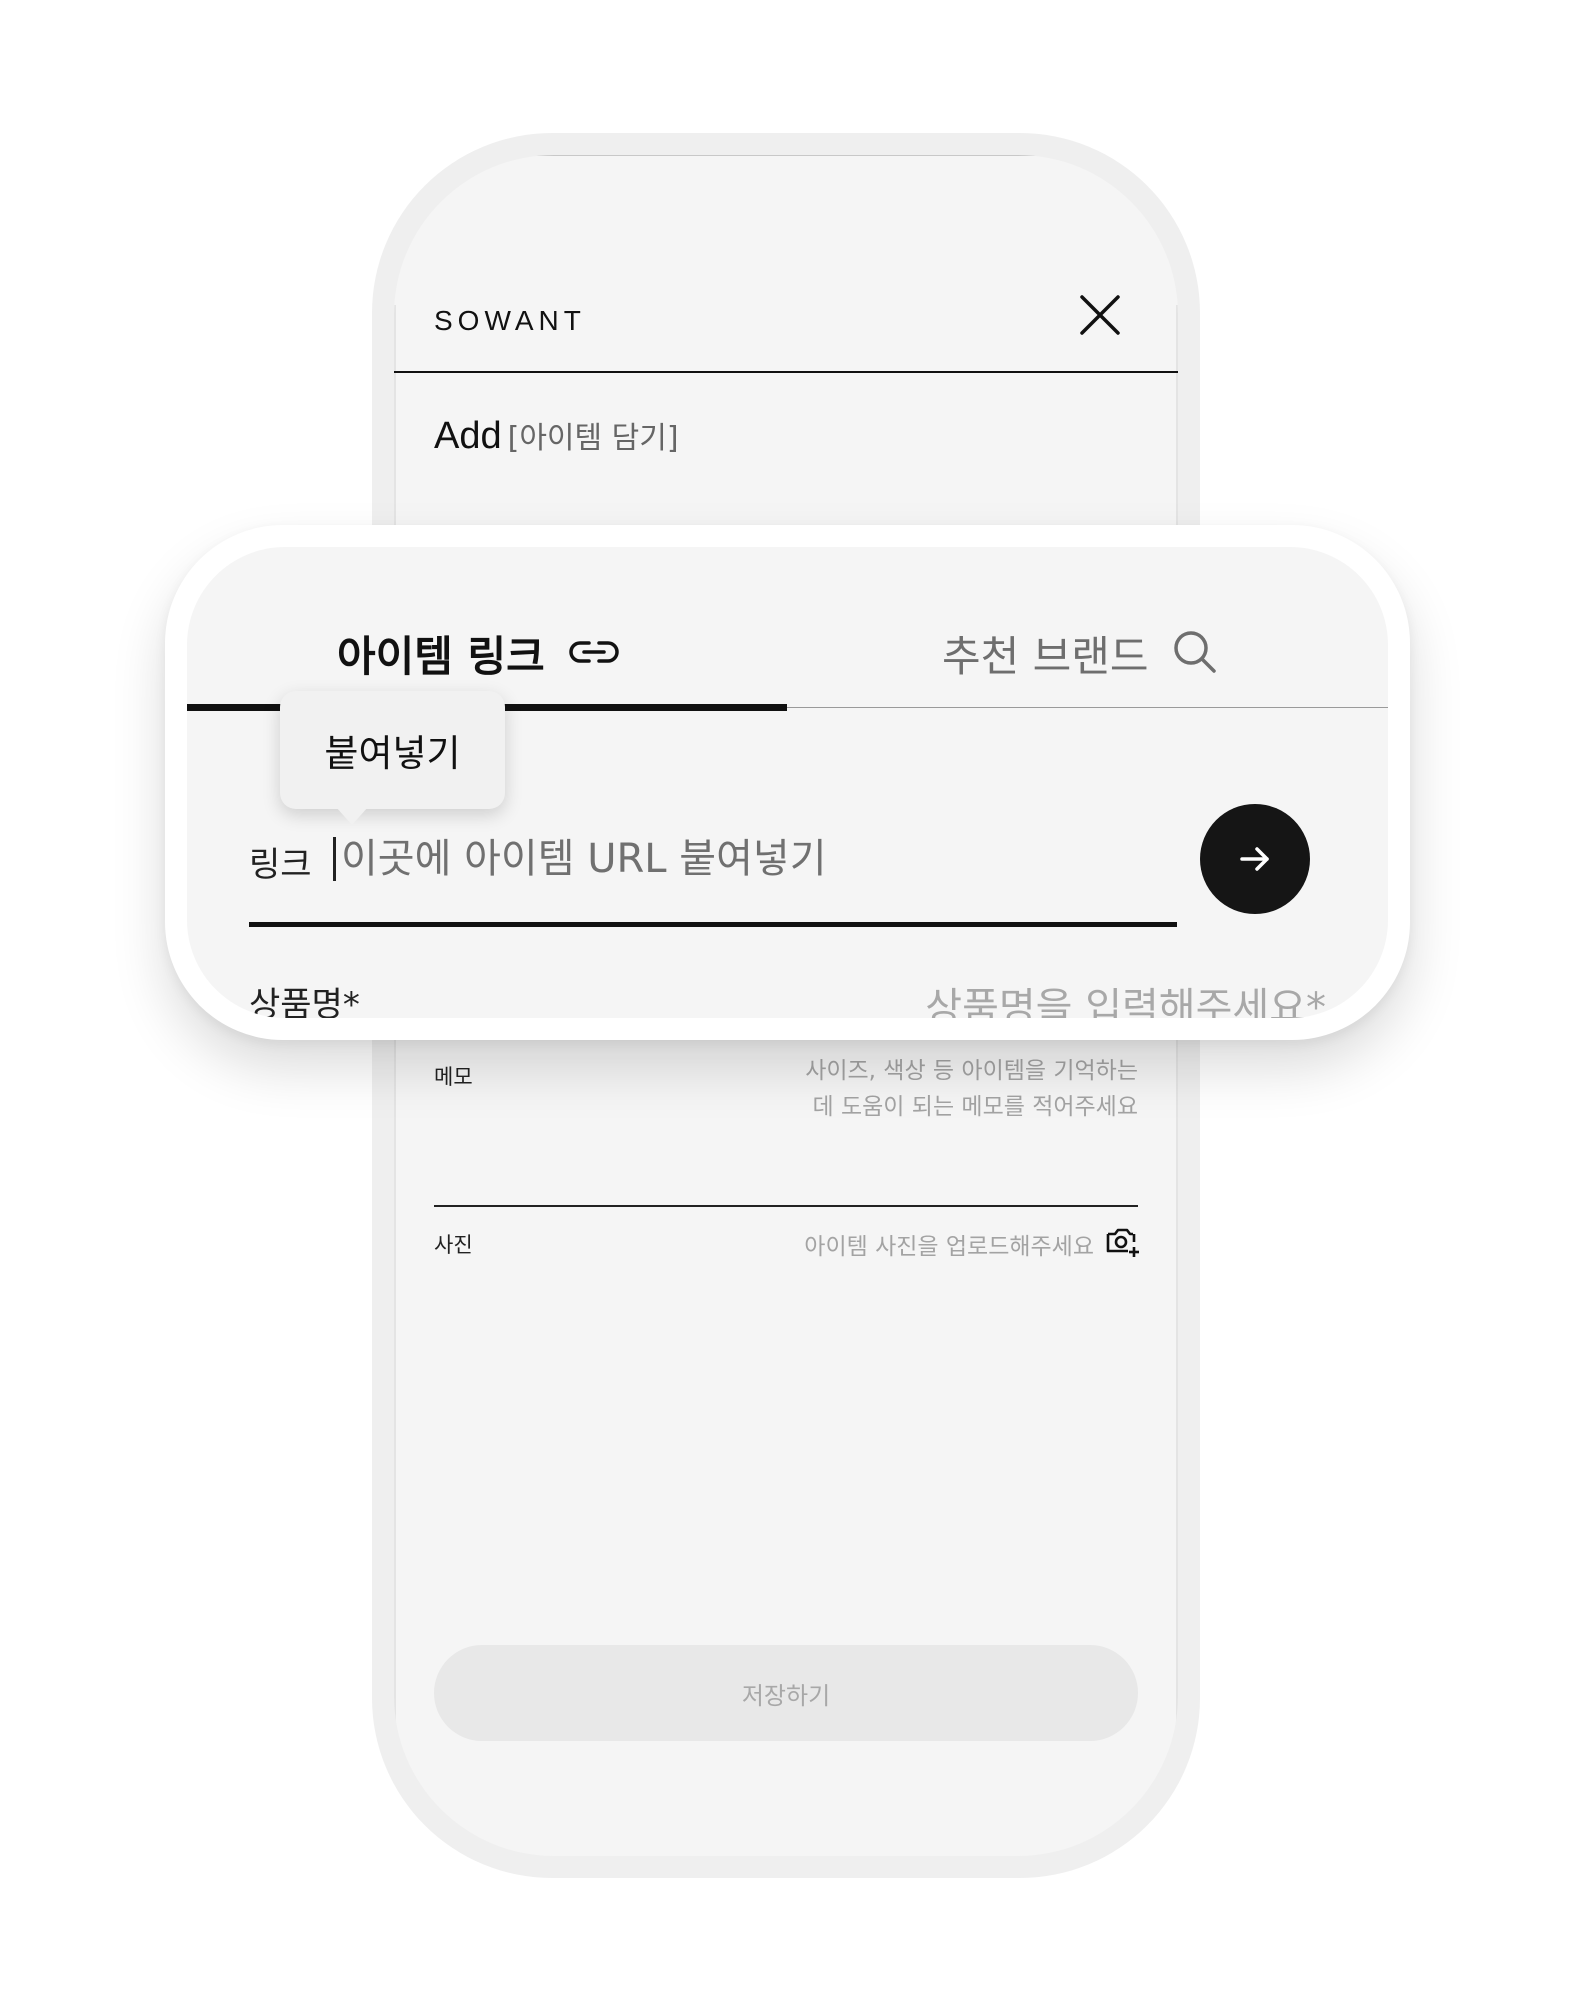 Image resolution: width=1572 pixels, height=2000 pixels. I want to click on link-input-underline, so click(713, 924).